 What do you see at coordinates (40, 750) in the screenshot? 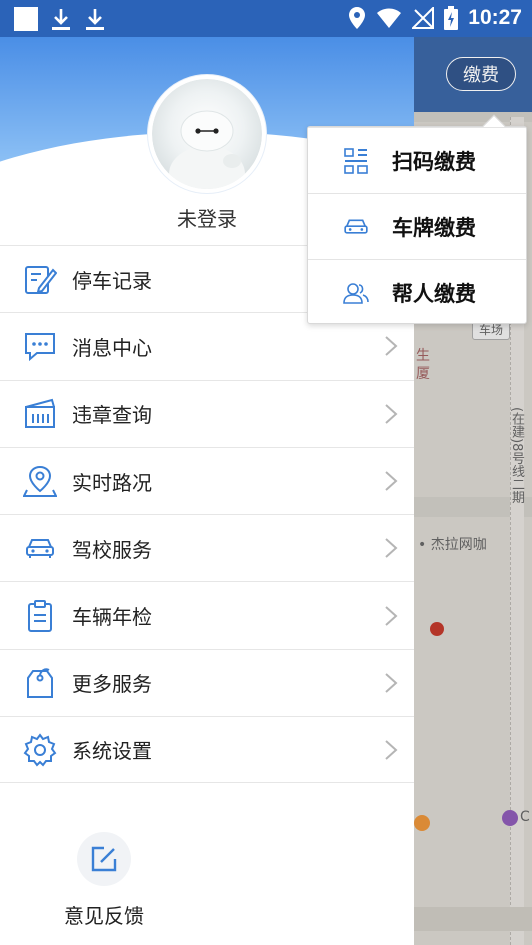
I see `gear-icon` at bounding box center [40, 750].